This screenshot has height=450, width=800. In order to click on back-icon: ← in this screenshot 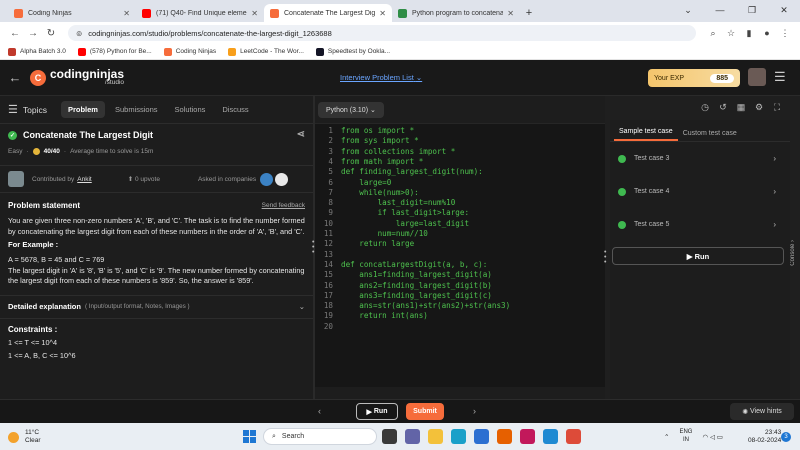, I will do `click(15, 33)`.